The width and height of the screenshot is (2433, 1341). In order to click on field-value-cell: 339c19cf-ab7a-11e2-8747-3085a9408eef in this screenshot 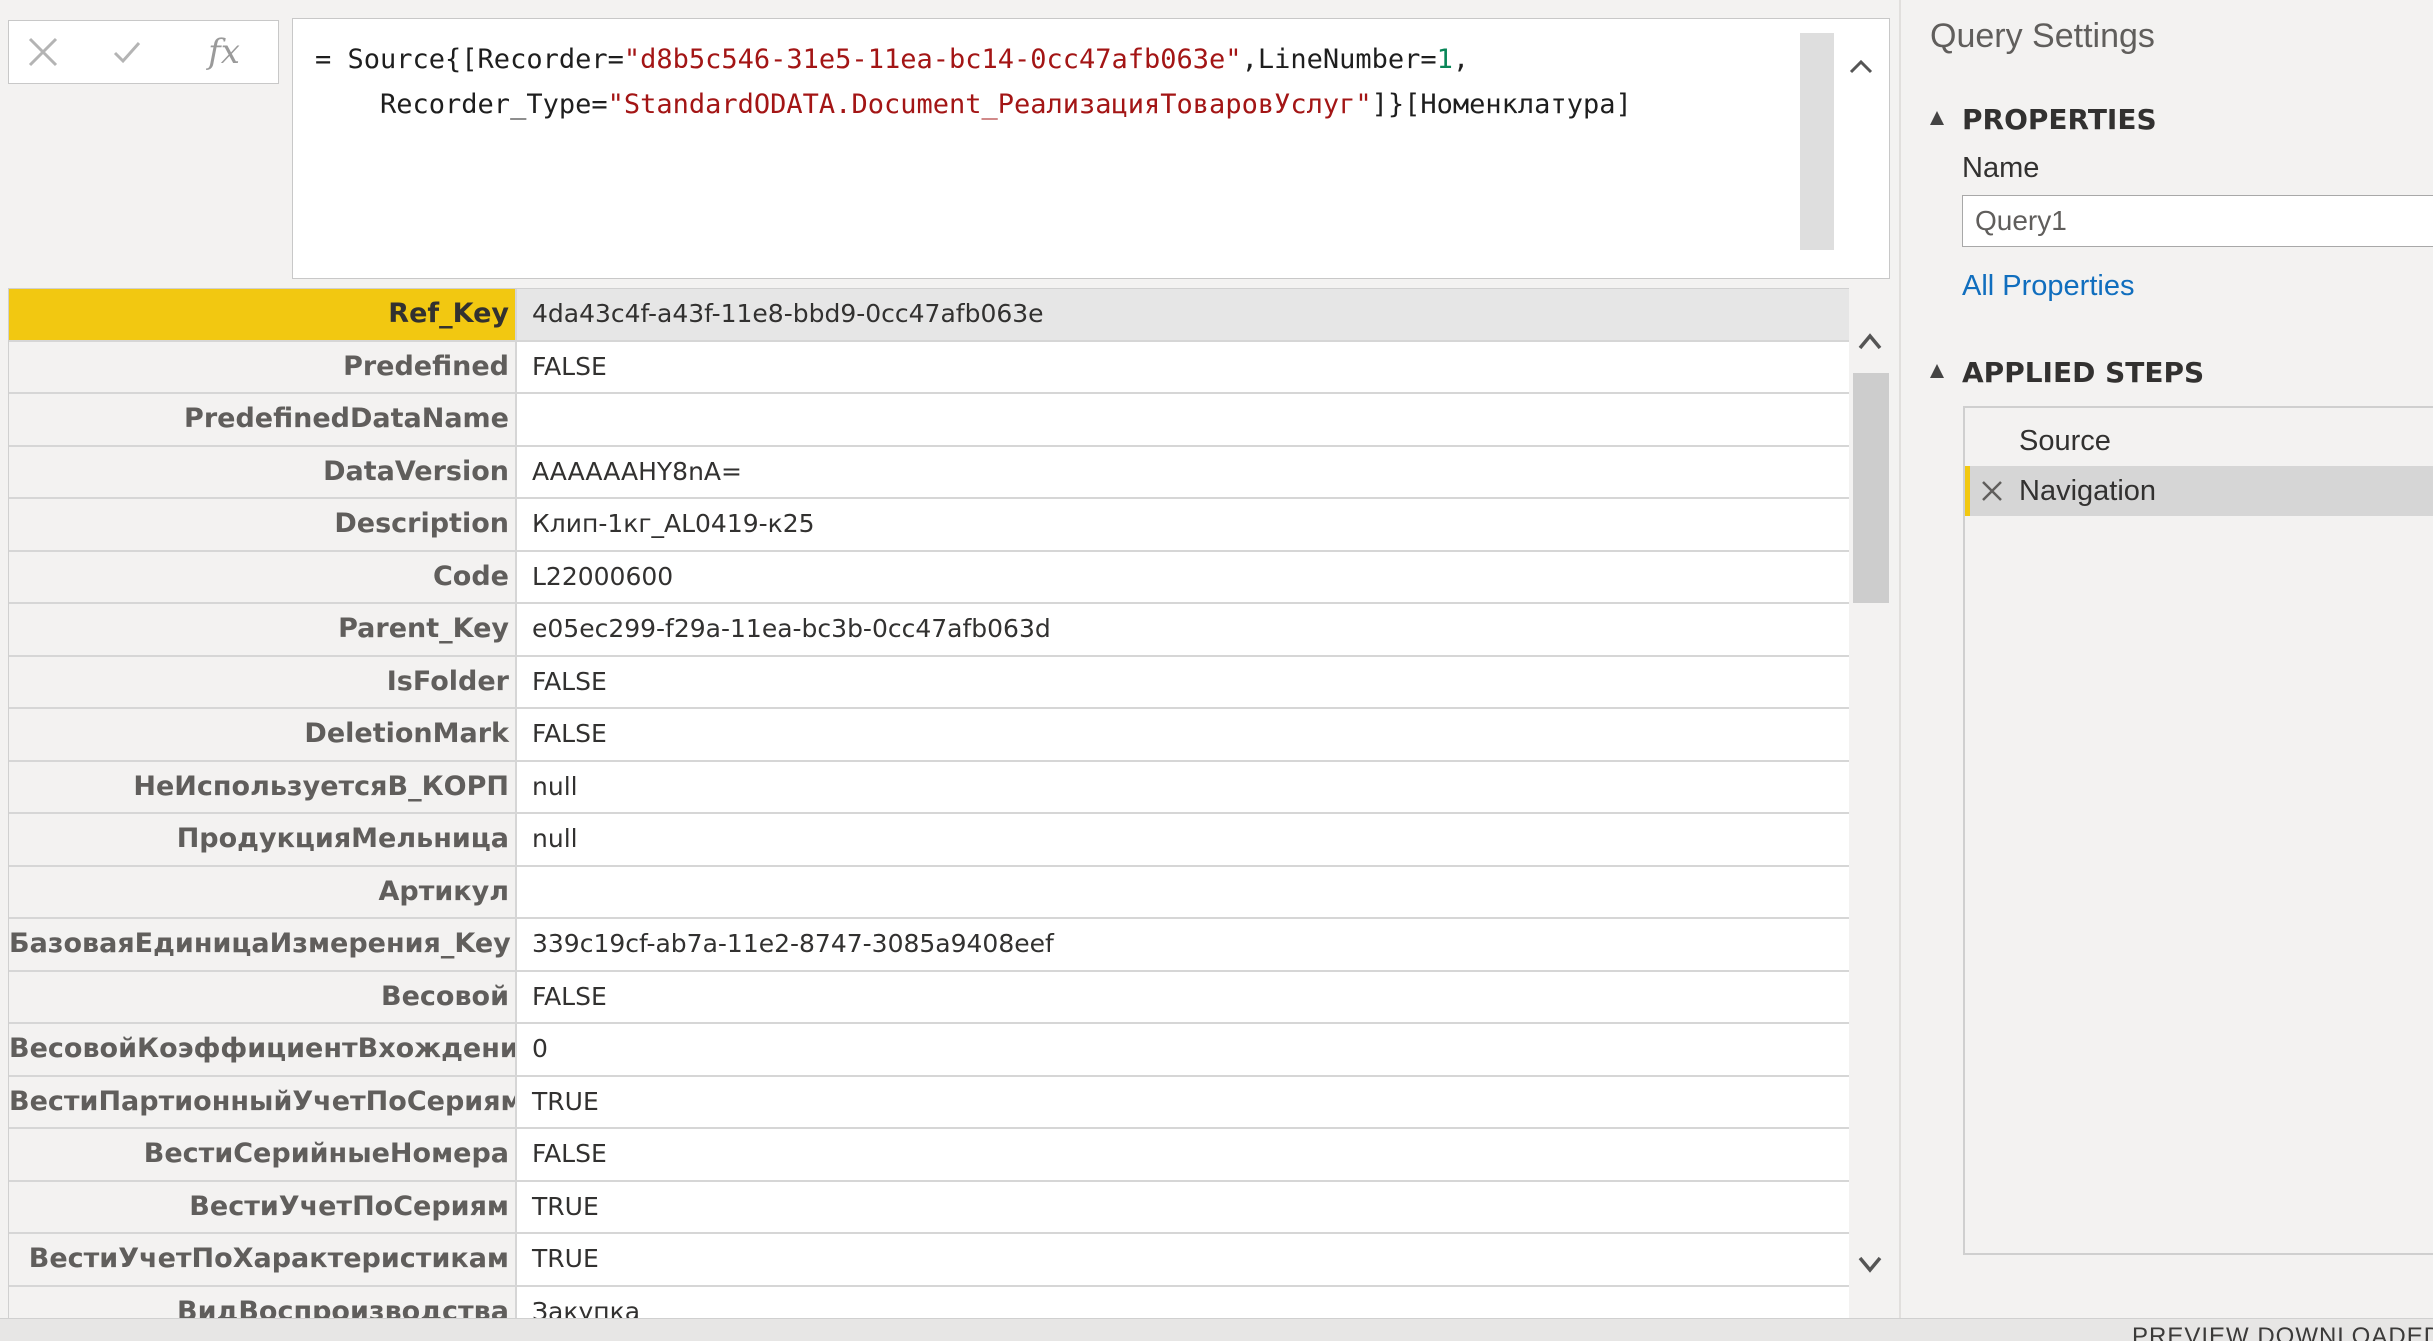, I will do `click(1183, 944)`.